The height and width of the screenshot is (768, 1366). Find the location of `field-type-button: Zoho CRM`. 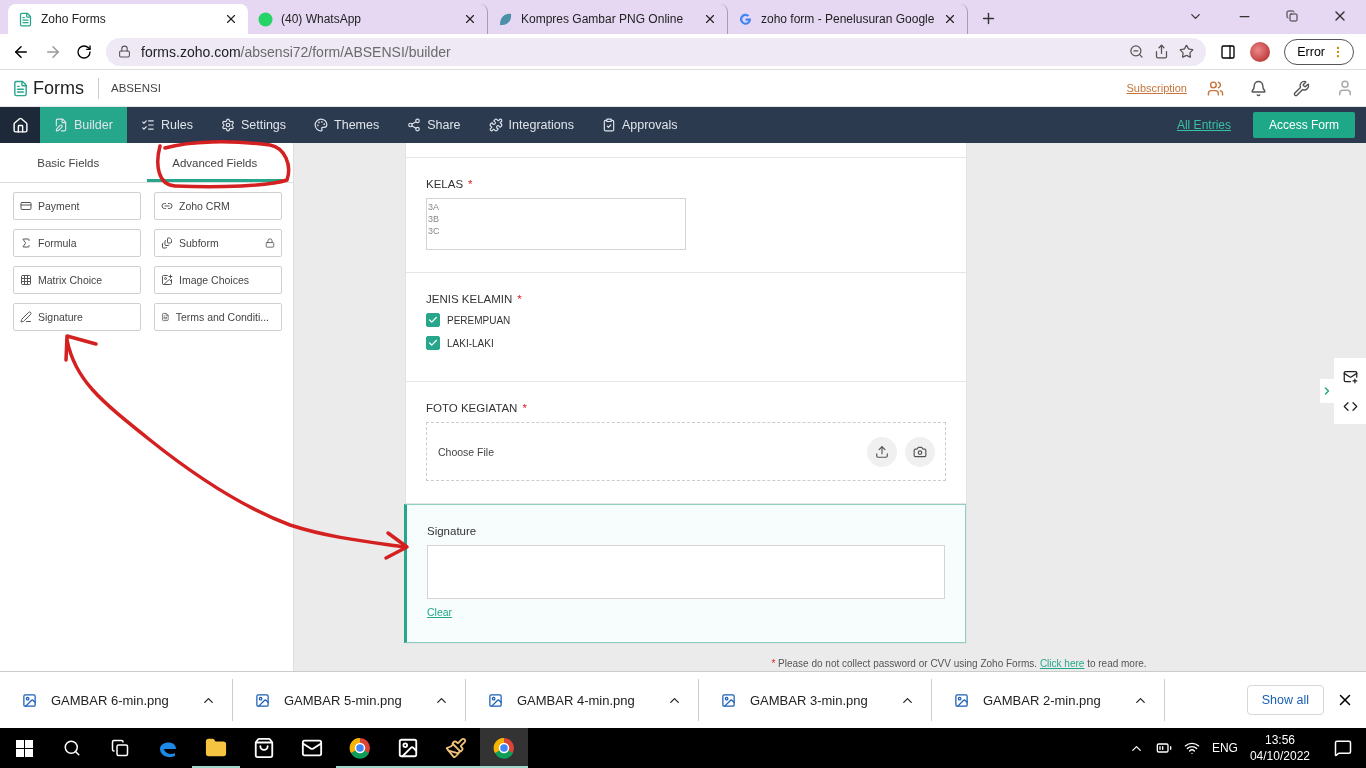

field-type-button: Zoho CRM is located at coordinates (218, 206).